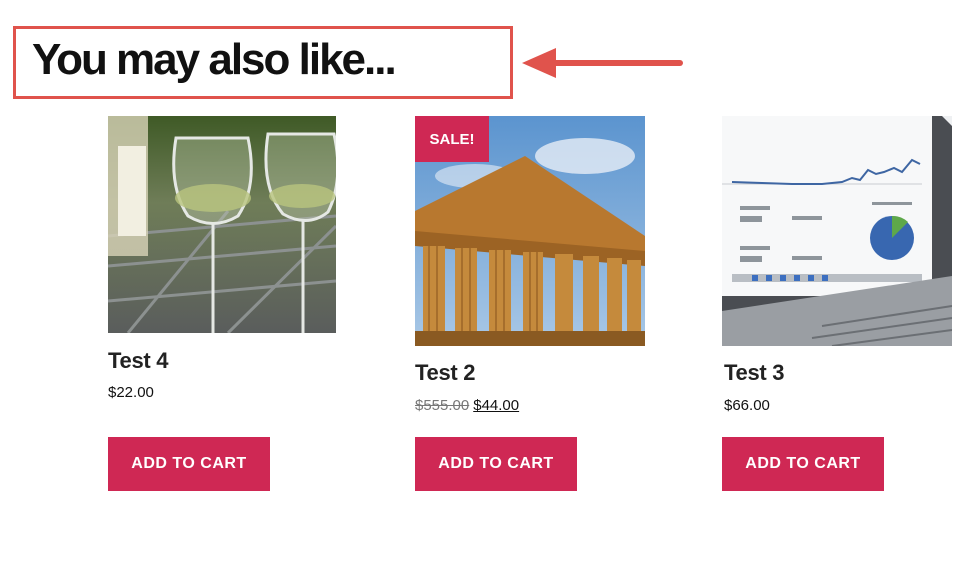 This screenshot has width=980, height=584. Describe the element at coordinates (754, 373) in the screenshot. I see `product-title: Test 3` at that location.